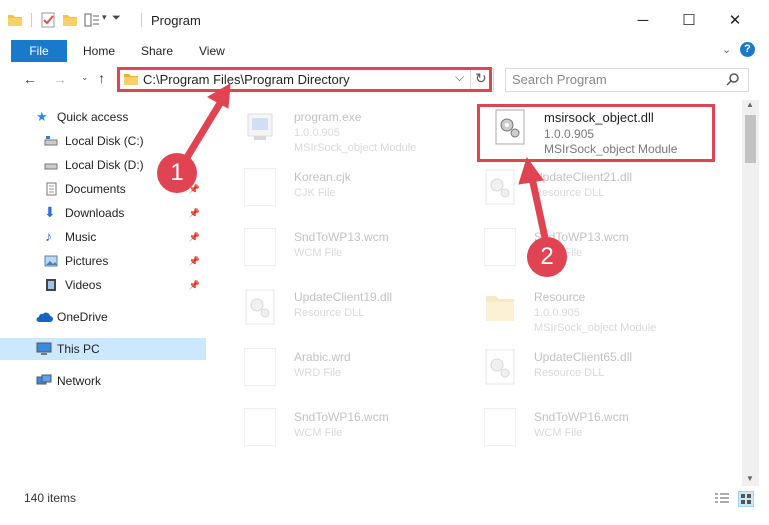 This screenshot has height=525, width=769. Describe the element at coordinates (384, 51) in the screenshot. I see `ribbon-bar` at that location.